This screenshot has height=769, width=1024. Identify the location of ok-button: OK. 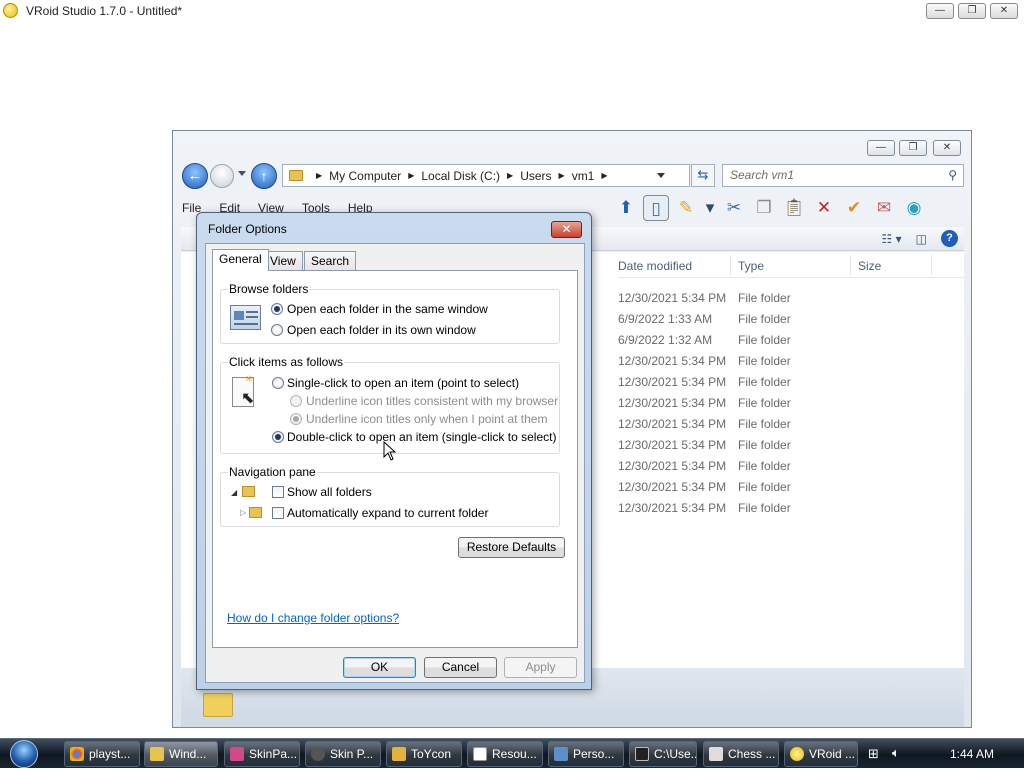
(379, 667).